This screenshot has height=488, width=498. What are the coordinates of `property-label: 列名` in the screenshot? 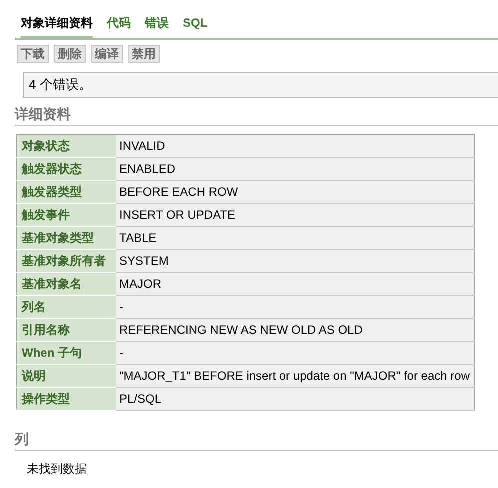 It's located at (66, 307).